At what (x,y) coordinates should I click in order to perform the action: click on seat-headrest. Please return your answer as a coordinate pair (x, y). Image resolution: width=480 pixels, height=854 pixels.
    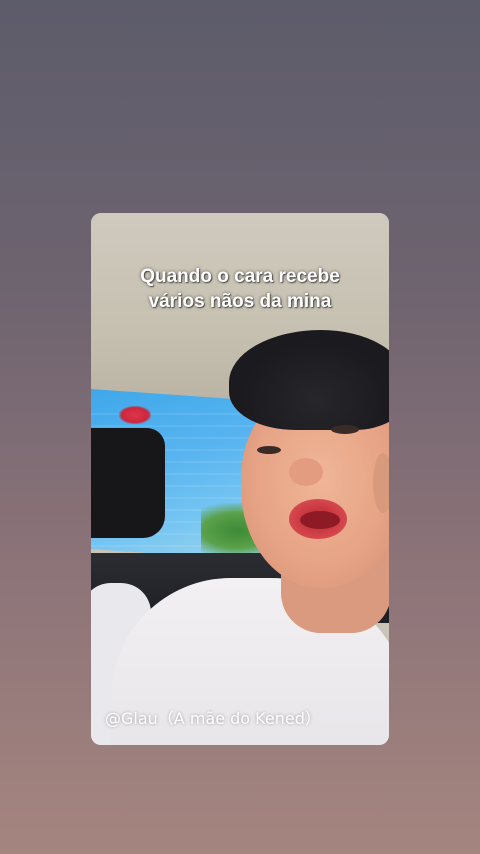
    Looking at the image, I should click on (128, 483).